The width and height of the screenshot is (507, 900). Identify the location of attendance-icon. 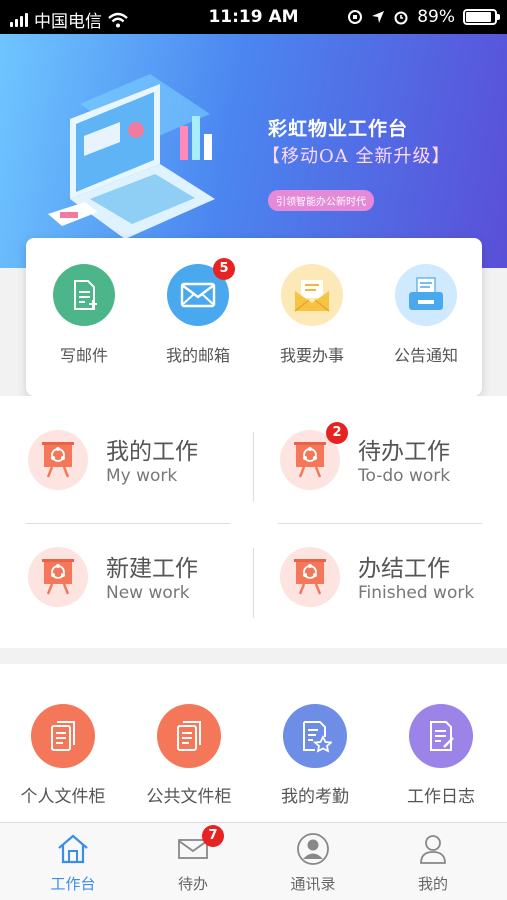
(315, 736).